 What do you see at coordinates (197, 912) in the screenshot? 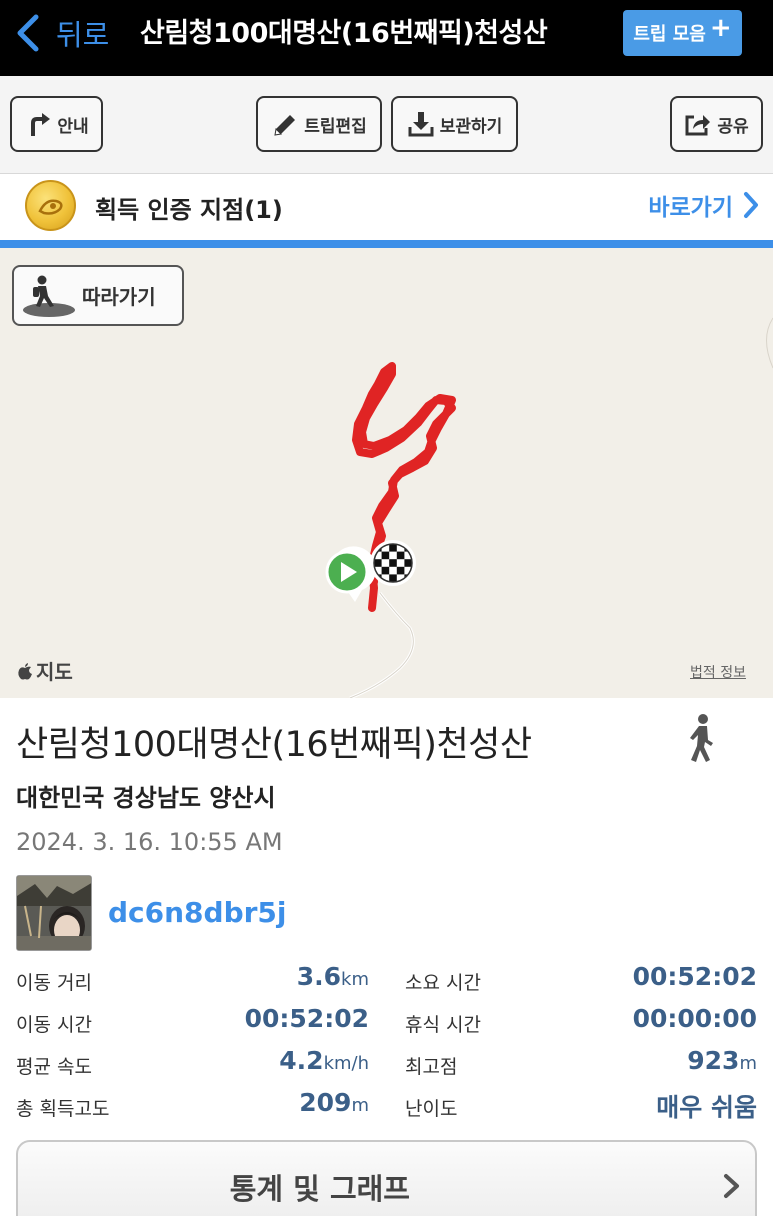
I see `username-link: dc6n8dbr5j` at bounding box center [197, 912].